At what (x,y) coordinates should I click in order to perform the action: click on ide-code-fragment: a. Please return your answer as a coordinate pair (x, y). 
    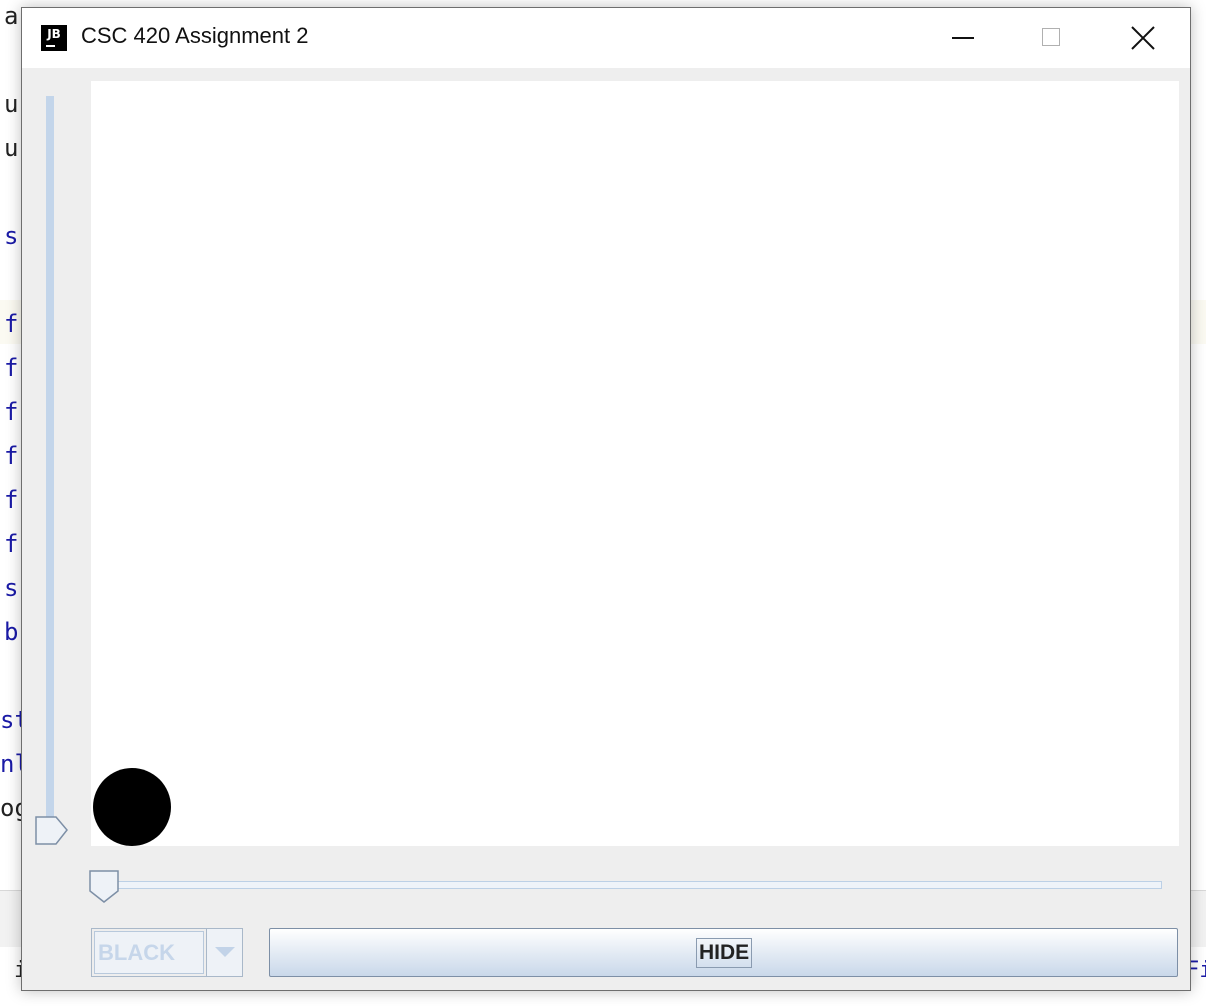
    Looking at the image, I should click on (11, 16).